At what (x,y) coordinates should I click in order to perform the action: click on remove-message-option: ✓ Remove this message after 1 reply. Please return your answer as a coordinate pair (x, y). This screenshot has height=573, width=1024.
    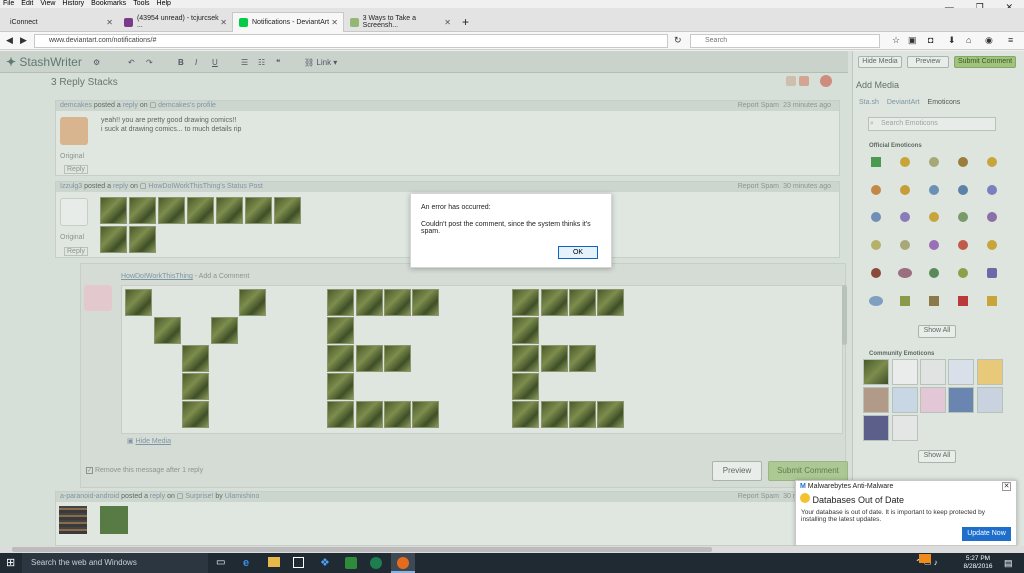
    Looking at the image, I should click on (144, 470).